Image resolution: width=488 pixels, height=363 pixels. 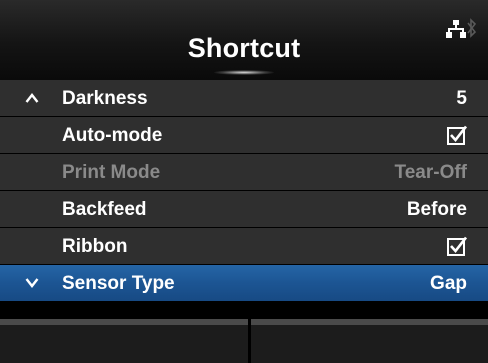 What do you see at coordinates (436, 209) in the screenshot?
I see `menu-item-value: Before` at bounding box center [436, 209].